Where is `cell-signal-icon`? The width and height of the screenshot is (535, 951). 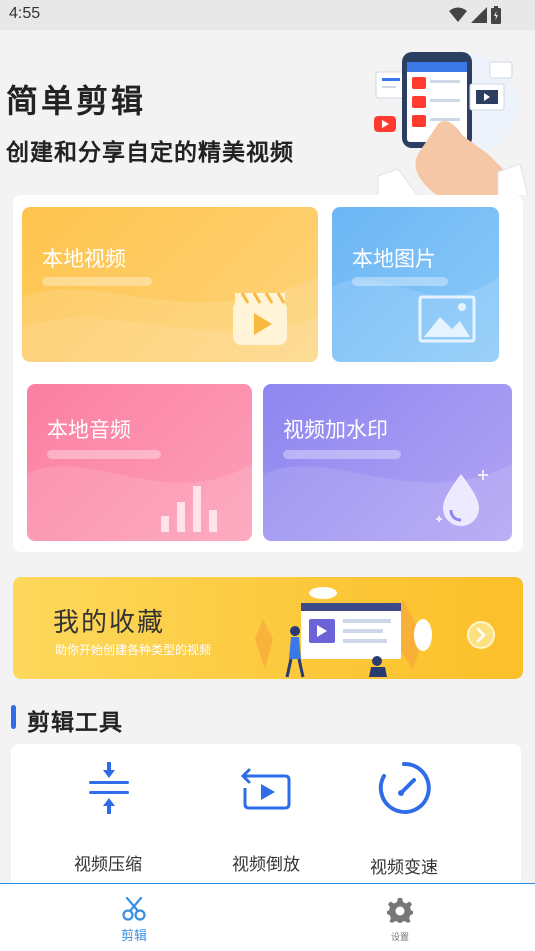 cell-signal-icon is located at coordinates (479, 15).